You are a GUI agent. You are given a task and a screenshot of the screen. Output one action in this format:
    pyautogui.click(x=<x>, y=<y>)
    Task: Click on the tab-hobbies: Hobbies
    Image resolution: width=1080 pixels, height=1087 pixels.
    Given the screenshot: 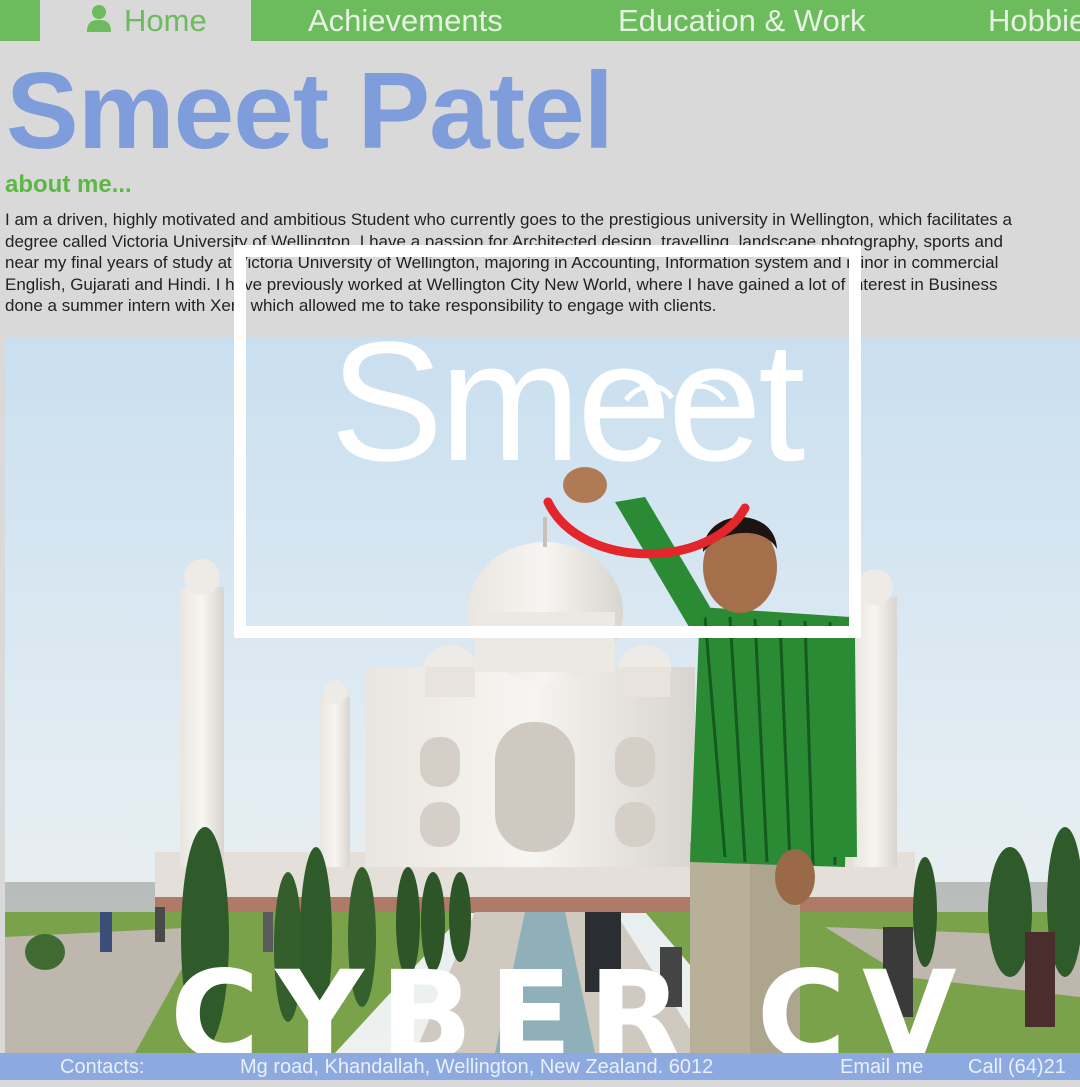 What is the action you would take?
    pyautogui.click(x=1034, y=20)
    